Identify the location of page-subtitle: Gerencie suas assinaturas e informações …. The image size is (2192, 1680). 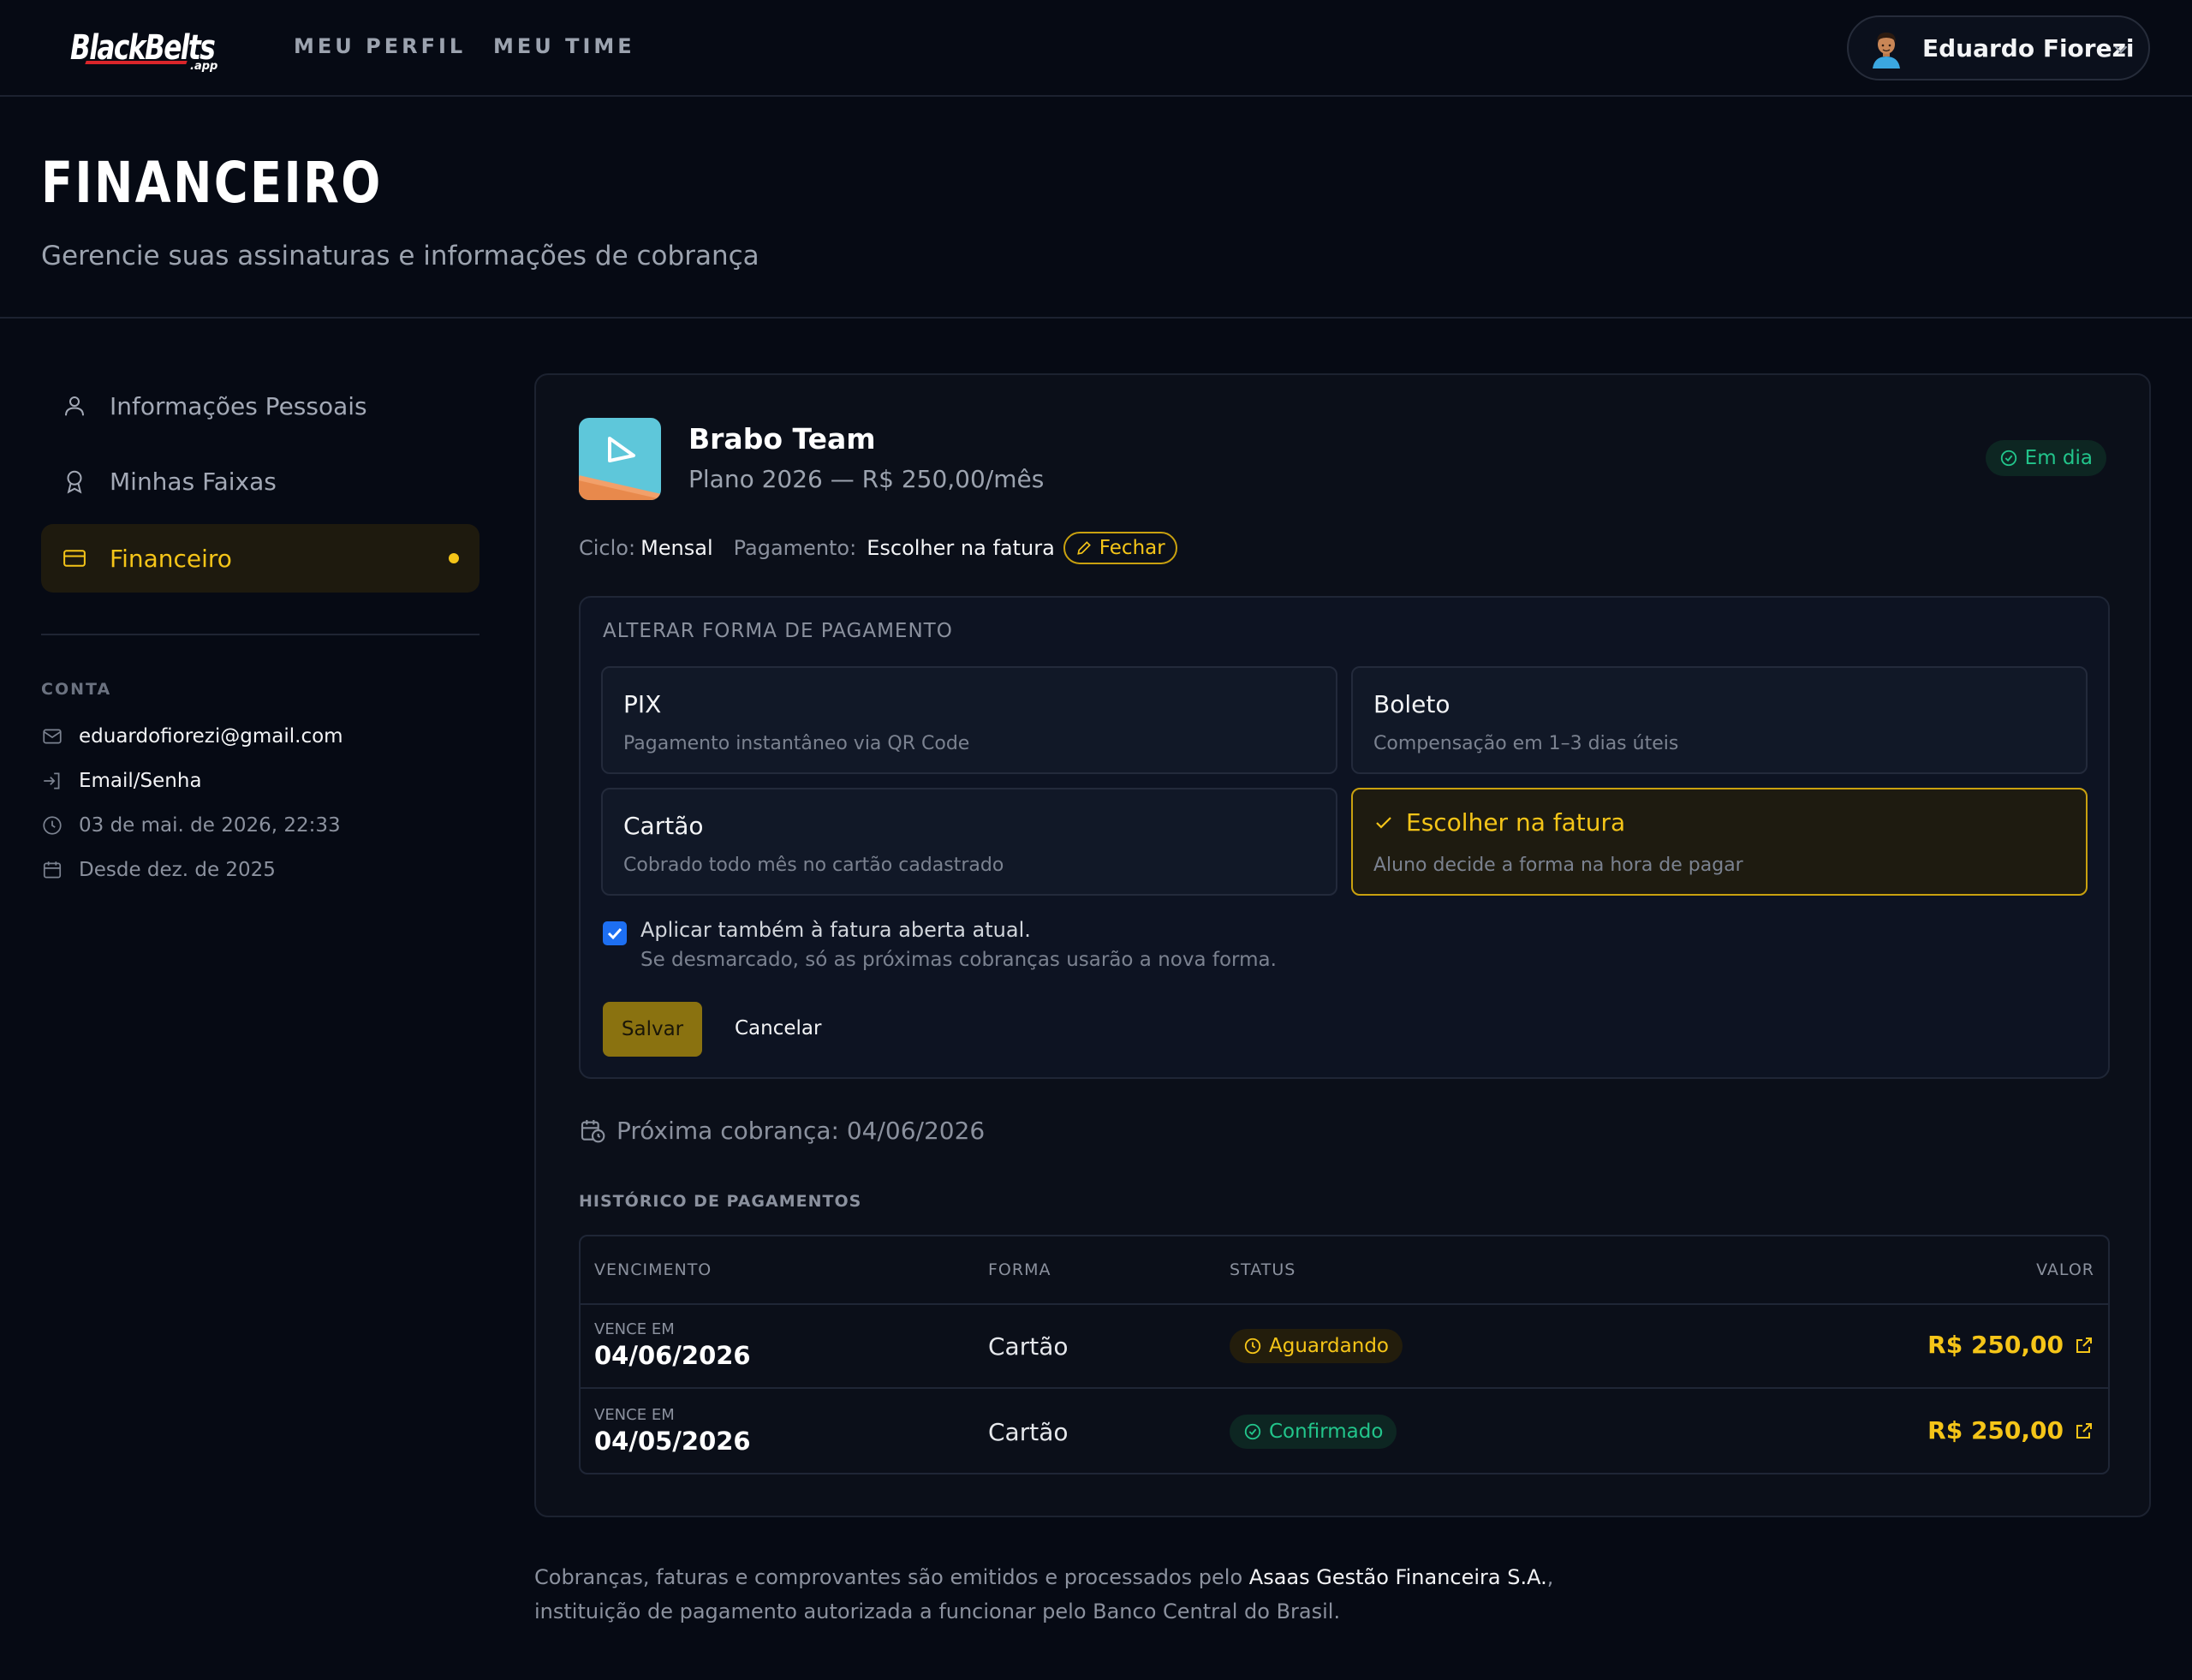
(400, 256).